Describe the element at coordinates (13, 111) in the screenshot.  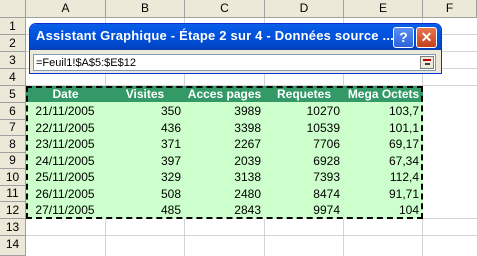
I see `row-header-6: 6` at that location.